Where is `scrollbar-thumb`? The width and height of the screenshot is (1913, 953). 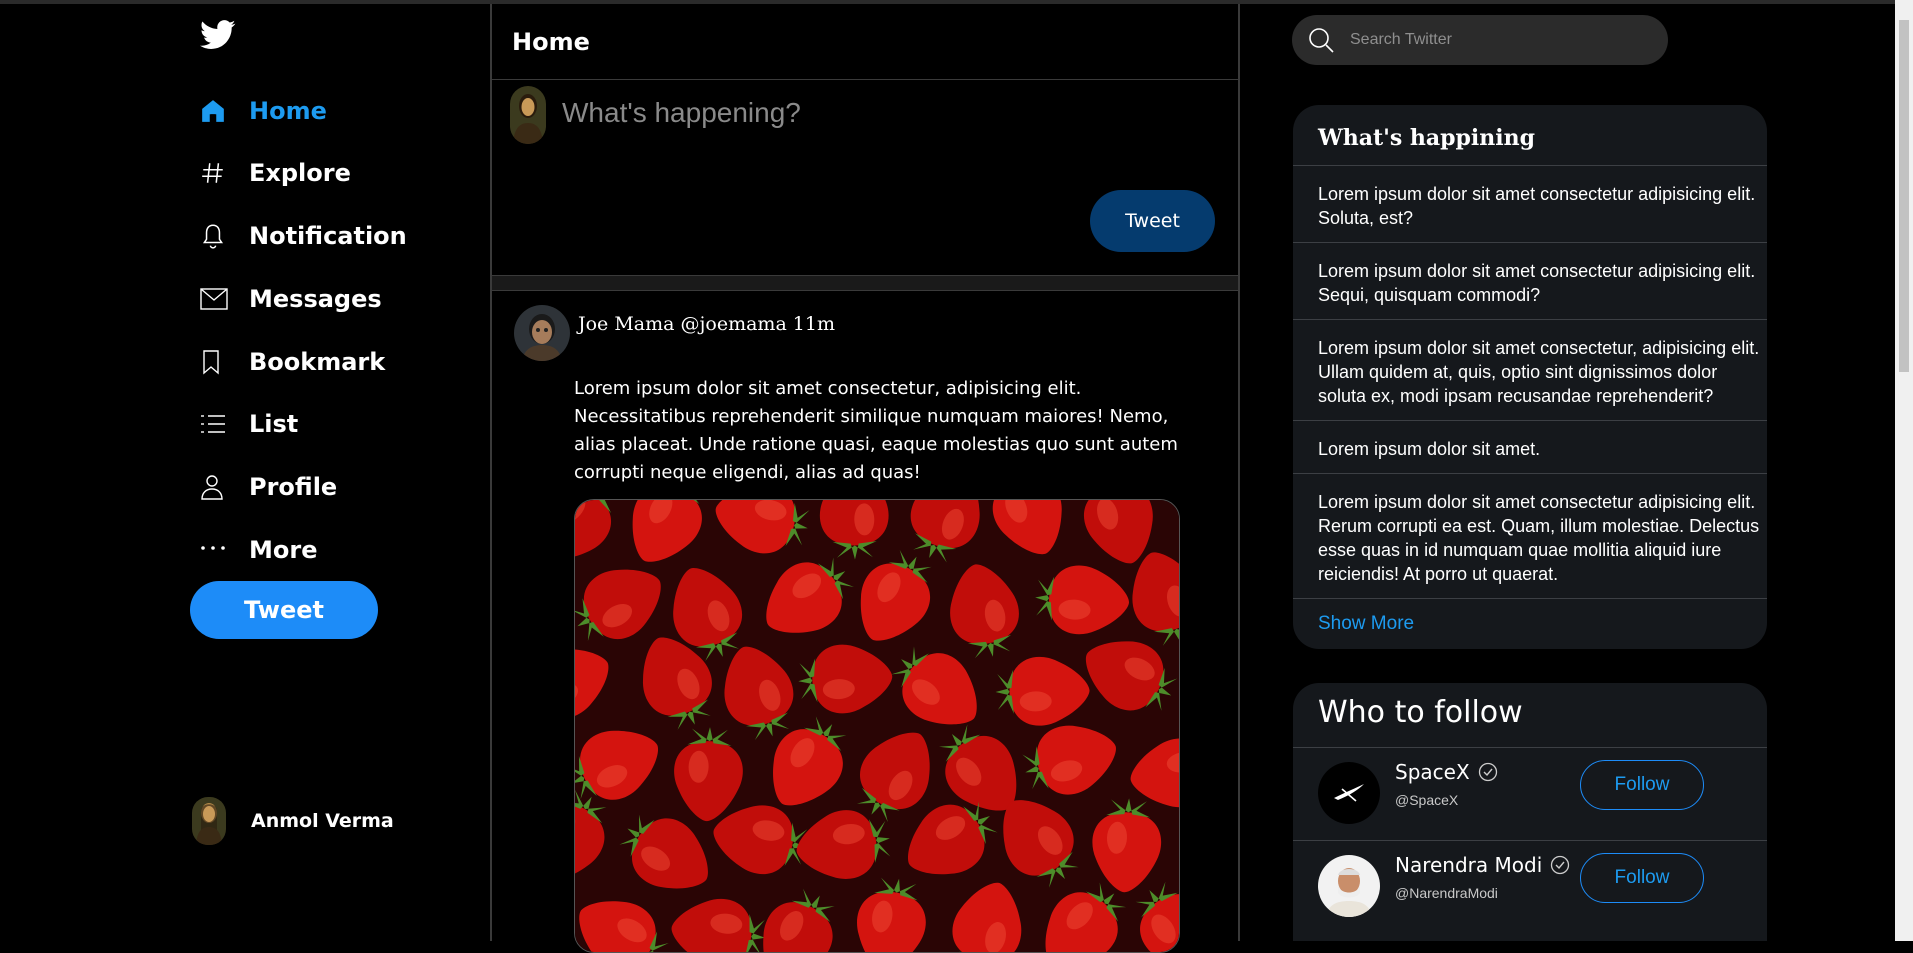
scrollbar-thumb is located at coordinates (1904, 196).